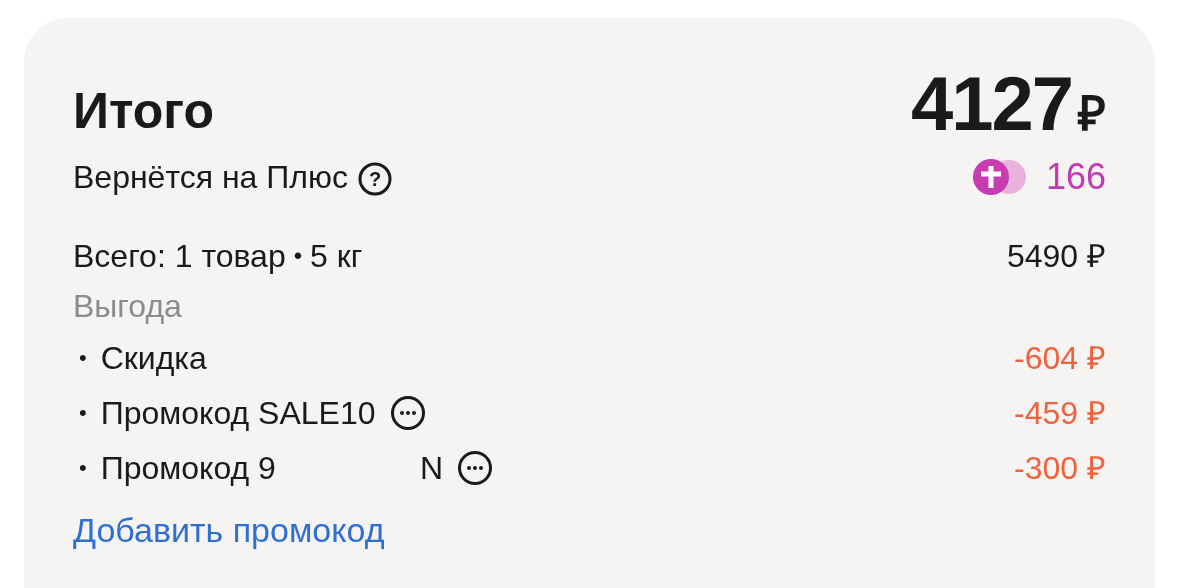  I want to click on discount-label: Промокод SALE10, so click(238, 413).